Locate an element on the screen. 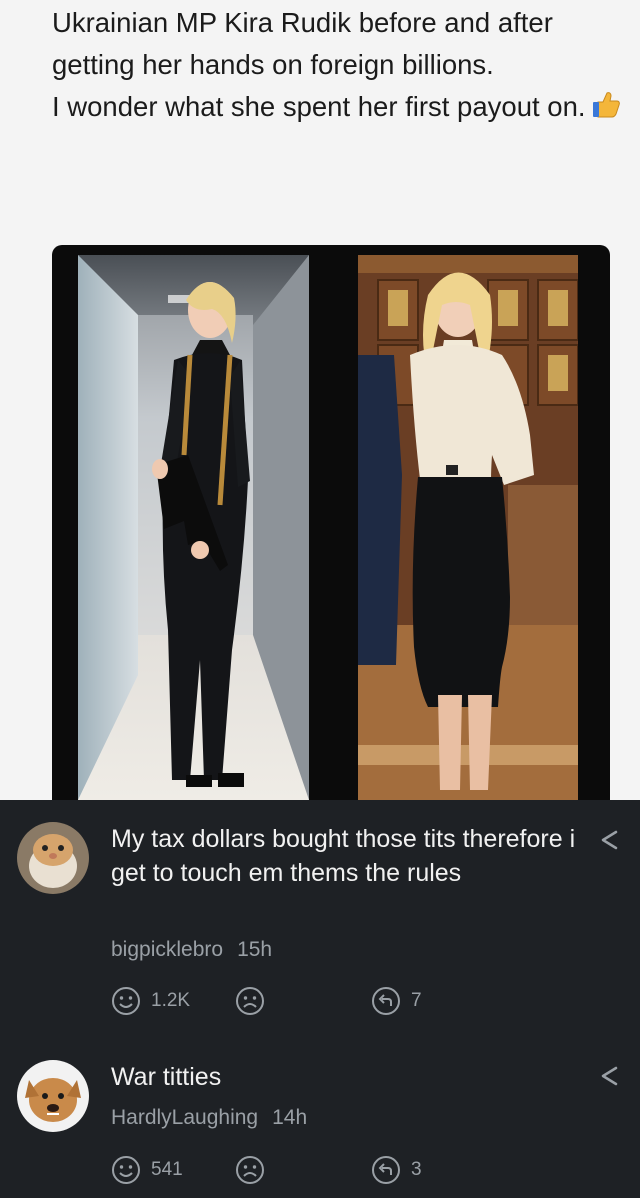  like-count: 1.2K is located at coordinates (171, 1000).